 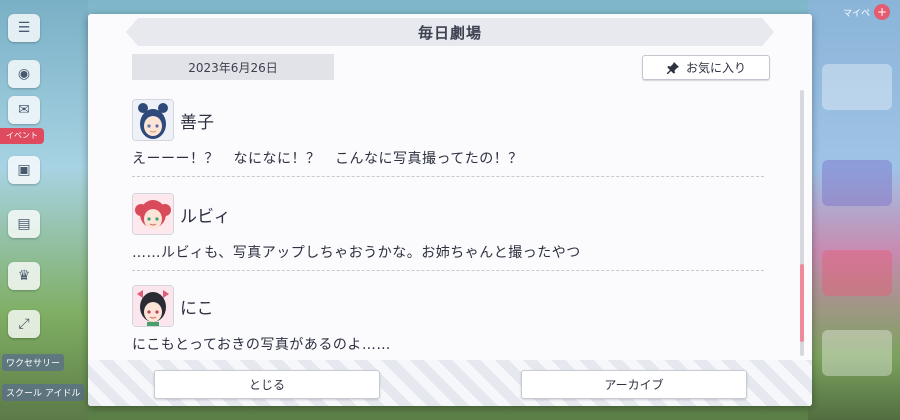 What do you see at coordinates (854, 210) in the screenshot?
I see `background-right-panel: + マイペ` at bounding box center [854, 210].